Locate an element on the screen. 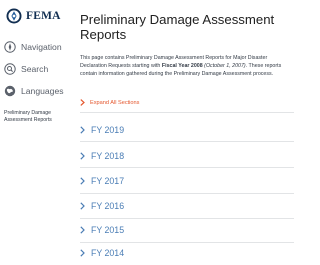 The width and height of the screenshot is (320, 265). sidebar-item-label: Languages is located at coordinates (42, 91).